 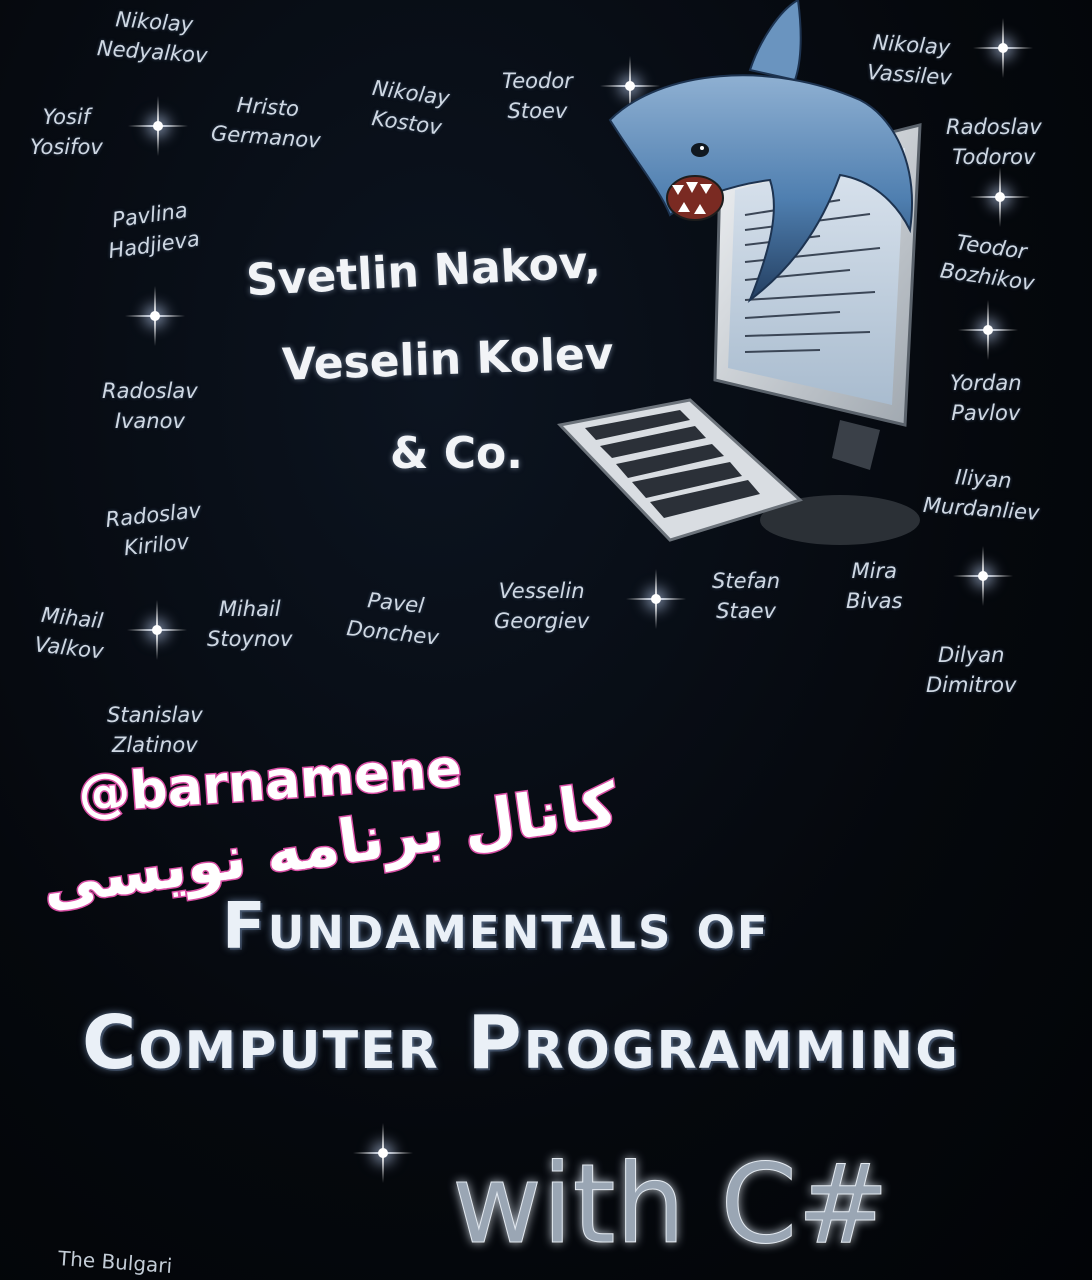 I want to click on contributor-name: Nikolay Nedyalkov, so click(x=152, y=37).